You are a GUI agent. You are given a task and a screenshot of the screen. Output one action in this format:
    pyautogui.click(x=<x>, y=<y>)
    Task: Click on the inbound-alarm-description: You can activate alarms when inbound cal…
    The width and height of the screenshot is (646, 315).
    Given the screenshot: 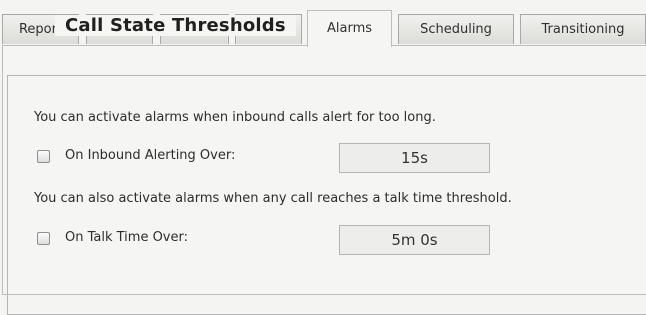 What is the action you would take?
    pyautogui.click(x=235, y=117)
    